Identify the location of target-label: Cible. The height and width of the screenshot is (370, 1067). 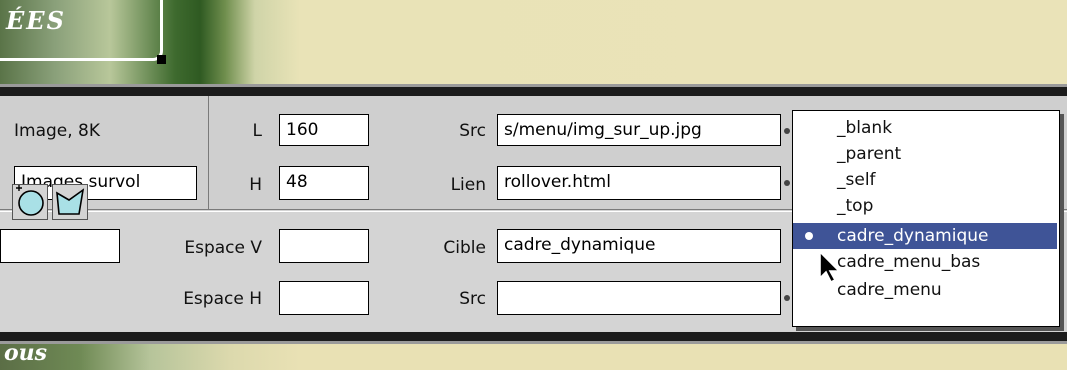
(464, 248).